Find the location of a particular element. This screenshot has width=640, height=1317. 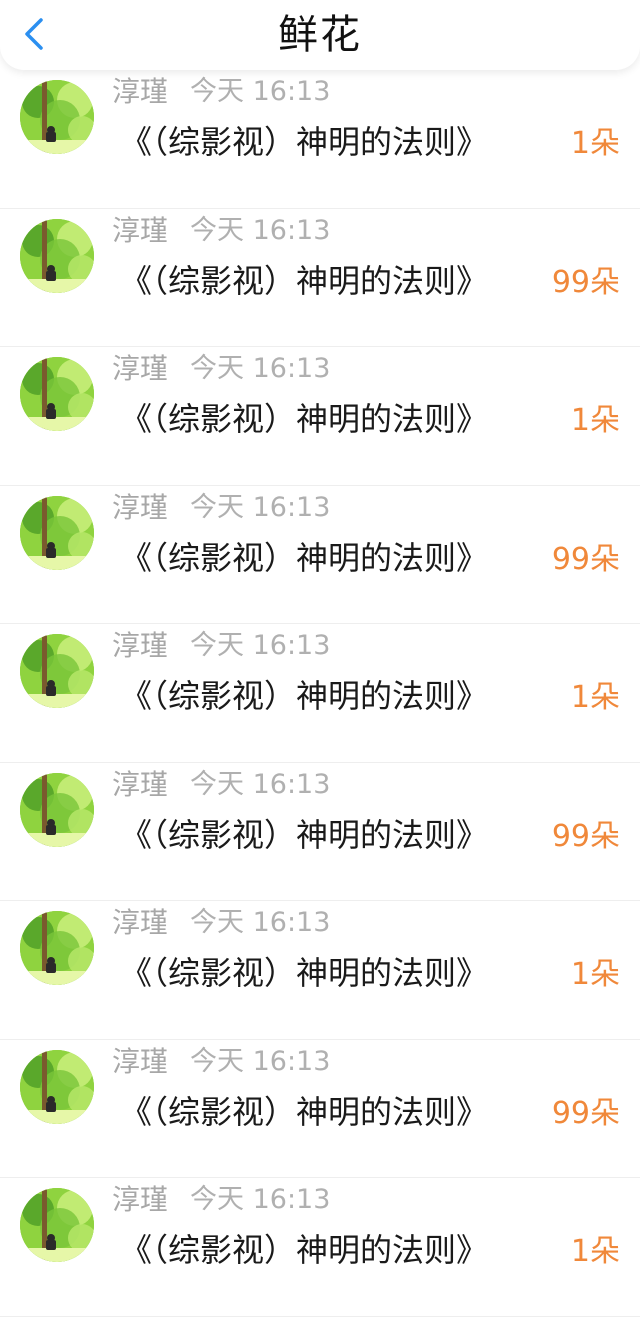

page-title: 鲜花 is located at coordinates (320, 35).